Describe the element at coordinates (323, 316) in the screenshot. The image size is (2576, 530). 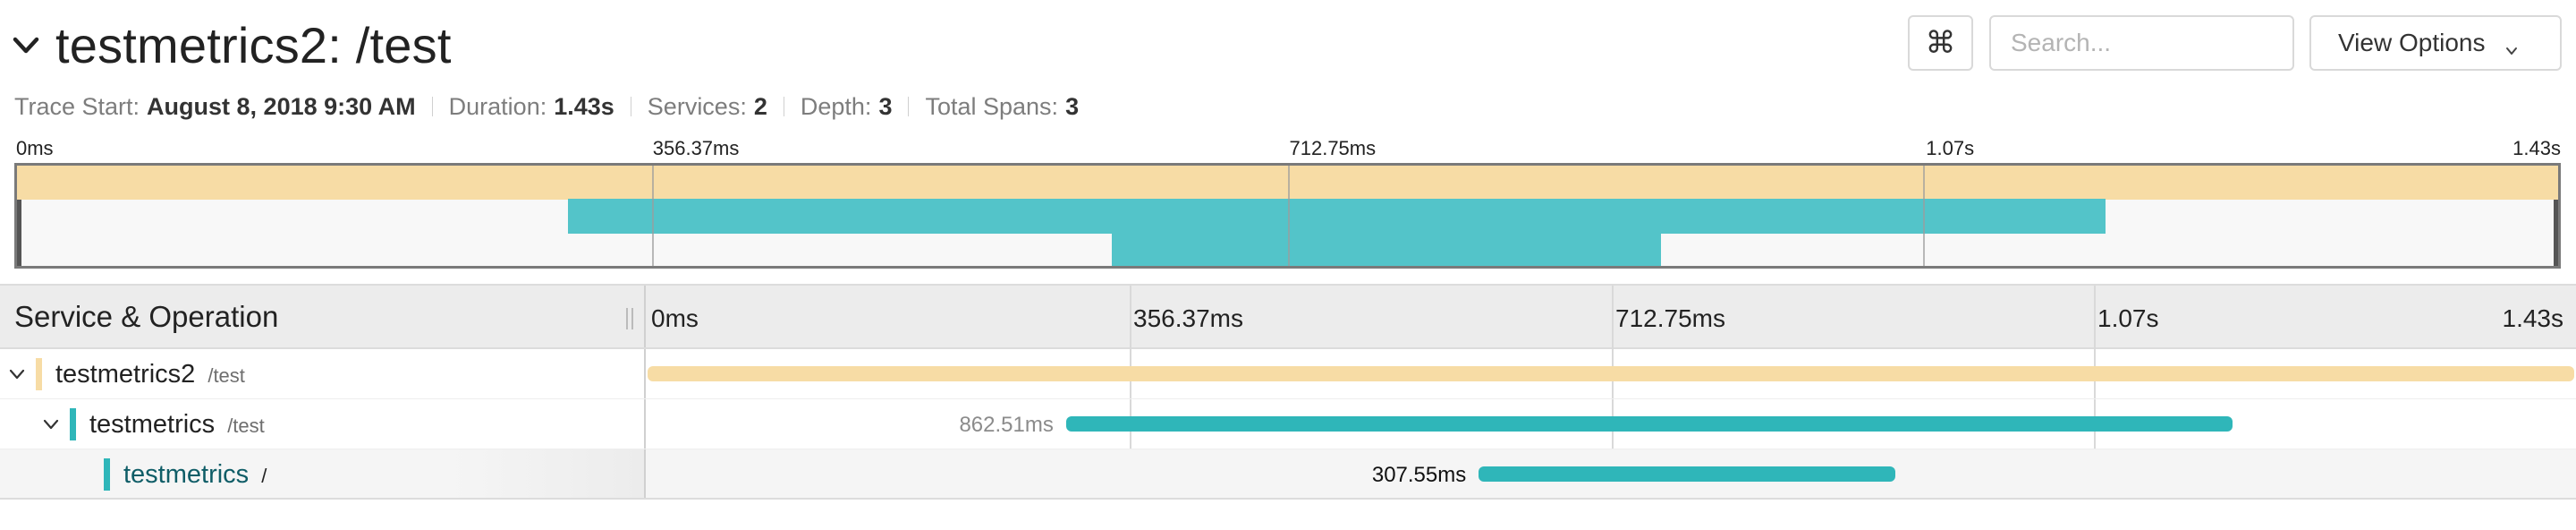
I see `column-header-service-operation: Service & Operation` at that location.